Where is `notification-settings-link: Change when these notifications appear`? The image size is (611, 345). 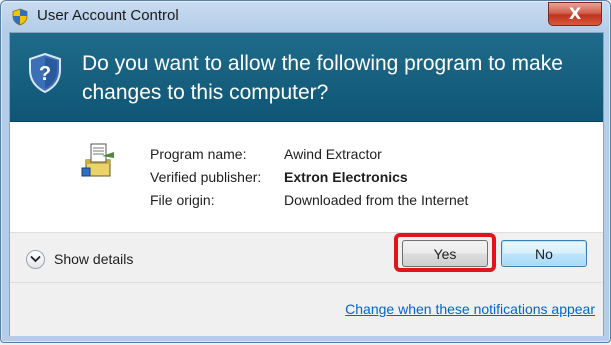 notification-settings-link: Change when these notifications appear is located at coordinates (470, 309).